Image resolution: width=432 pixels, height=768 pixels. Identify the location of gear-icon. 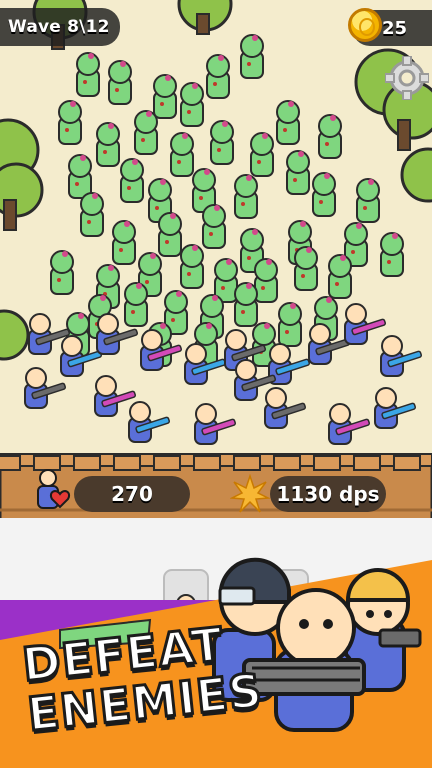
(407, 78).